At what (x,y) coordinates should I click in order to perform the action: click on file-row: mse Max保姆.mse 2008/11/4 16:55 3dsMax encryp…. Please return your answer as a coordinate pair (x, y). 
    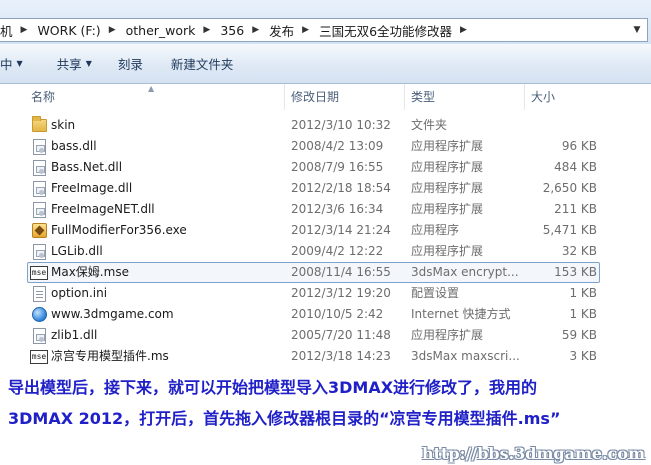
    Looking at the image, I should click on (325, 272).